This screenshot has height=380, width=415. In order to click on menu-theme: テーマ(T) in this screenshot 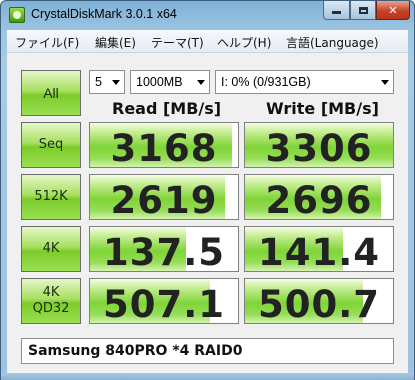, I will do `click(177, 42)`.